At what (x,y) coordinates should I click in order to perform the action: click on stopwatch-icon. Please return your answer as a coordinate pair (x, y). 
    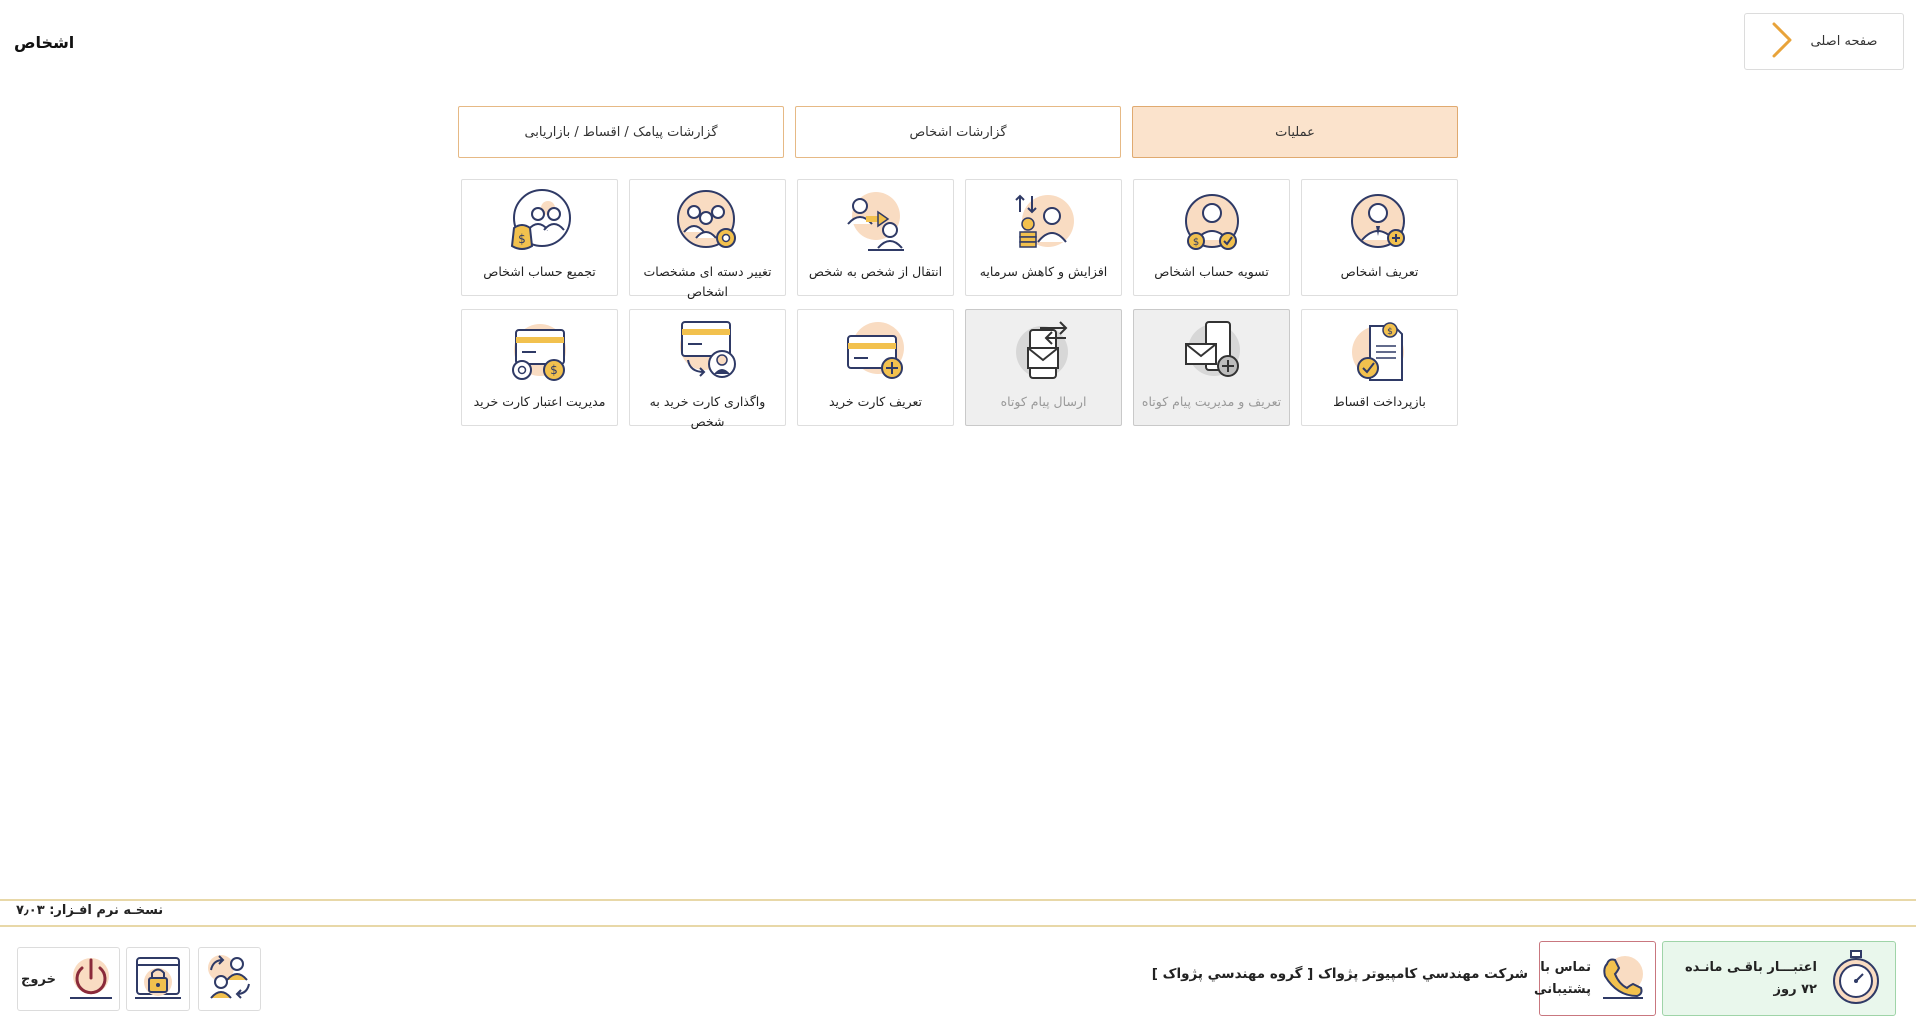
    Looking at the image, I should click on (1856, 979).